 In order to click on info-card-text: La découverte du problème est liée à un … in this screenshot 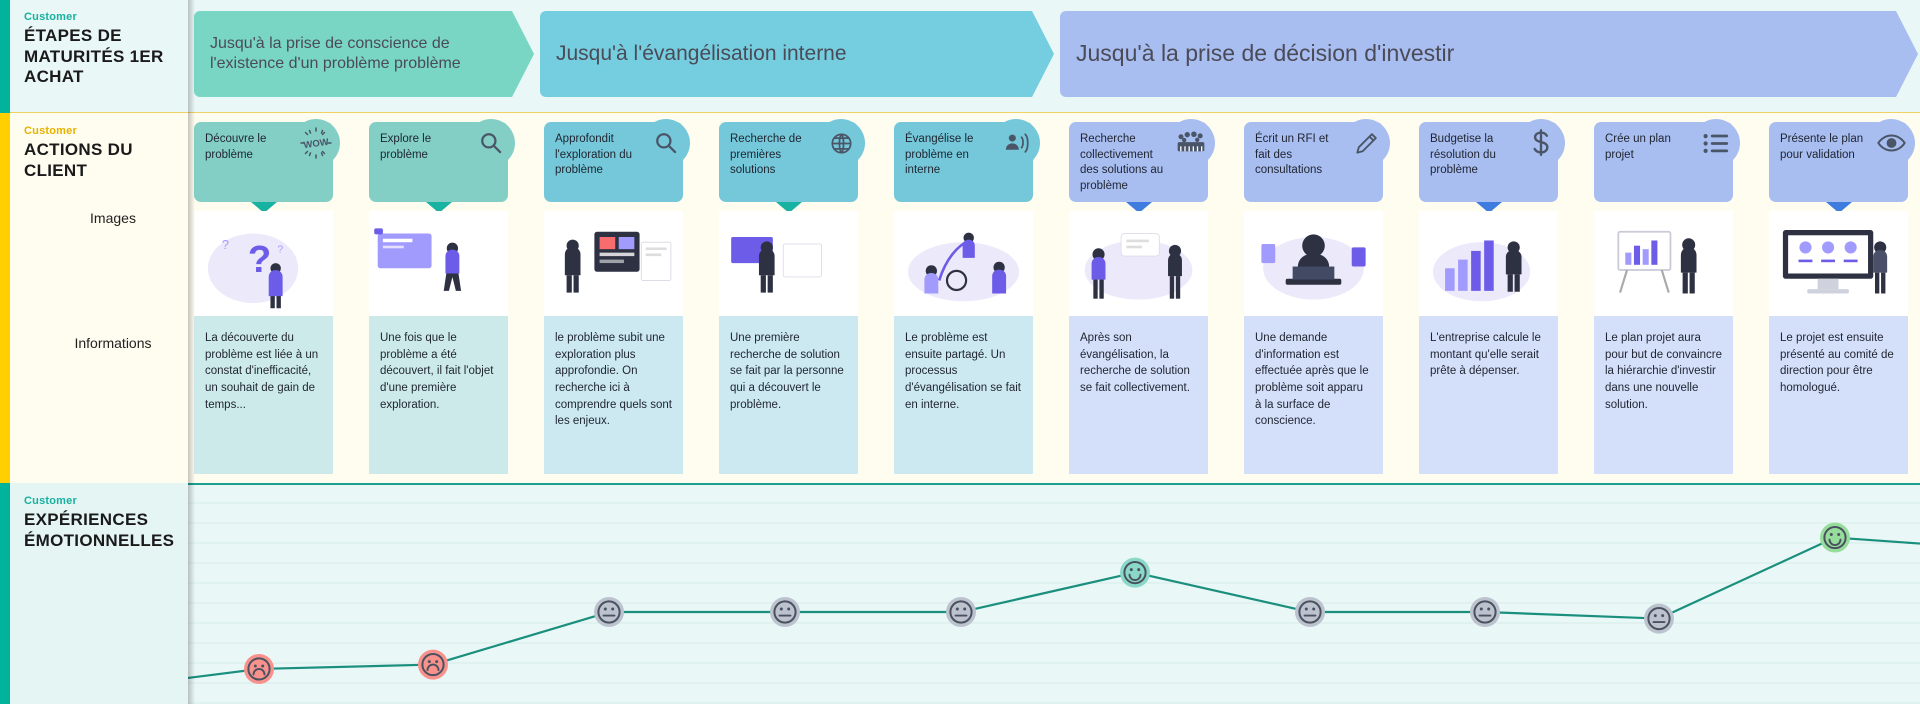, I will do `click(262, 371)`.